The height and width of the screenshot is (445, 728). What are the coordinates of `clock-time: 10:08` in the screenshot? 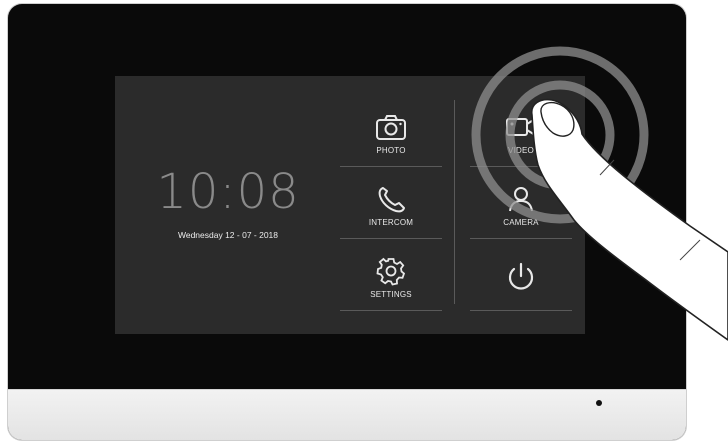 It's located at (228, 192).